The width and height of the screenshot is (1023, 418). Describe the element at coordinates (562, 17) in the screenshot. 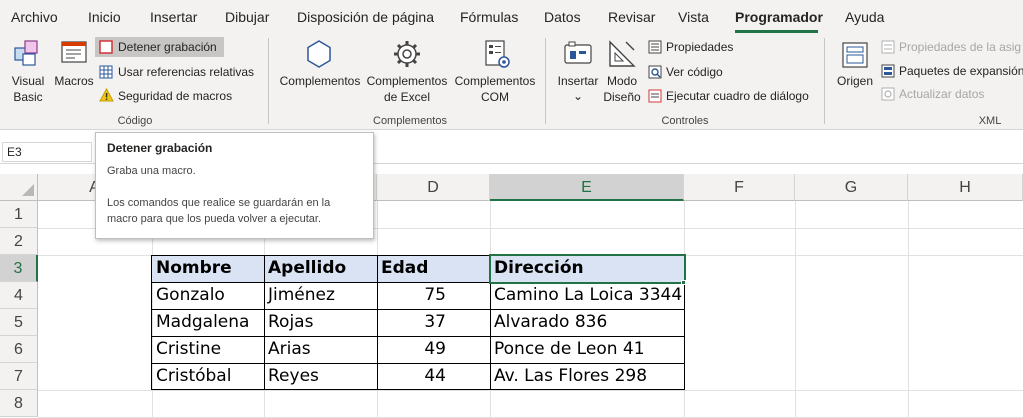

I see `tab-datos: Datos` at that location.